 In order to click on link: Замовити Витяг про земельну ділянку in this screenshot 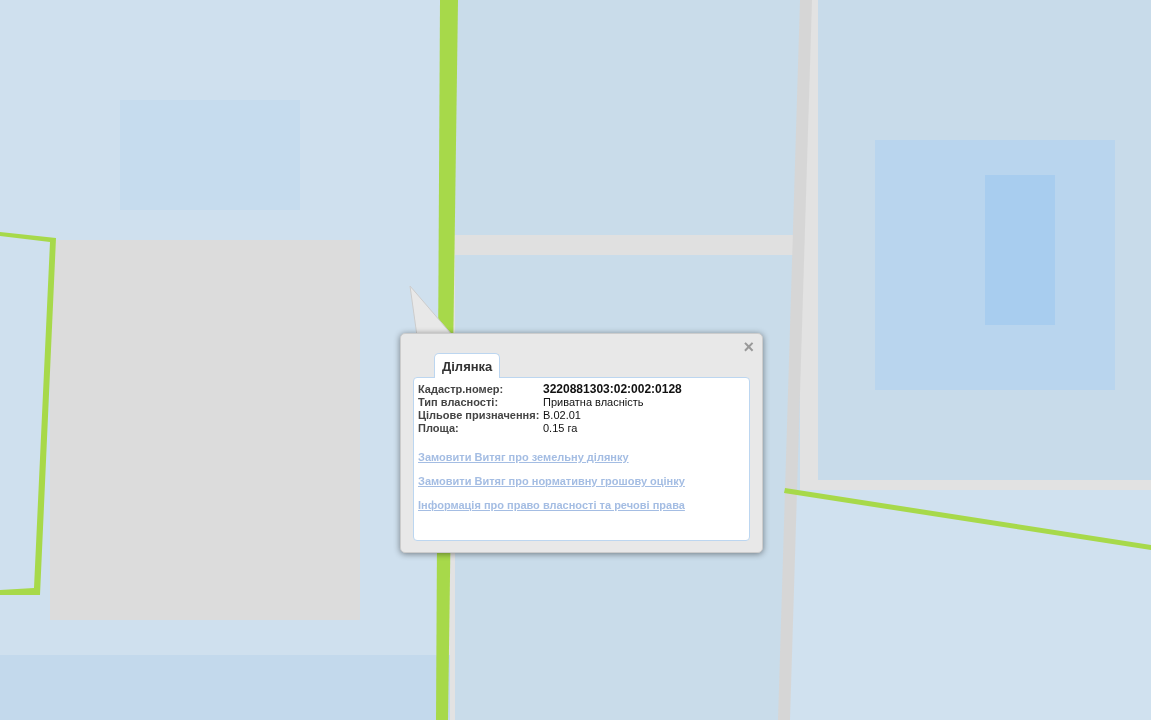, I will do `click(523, 457)`.